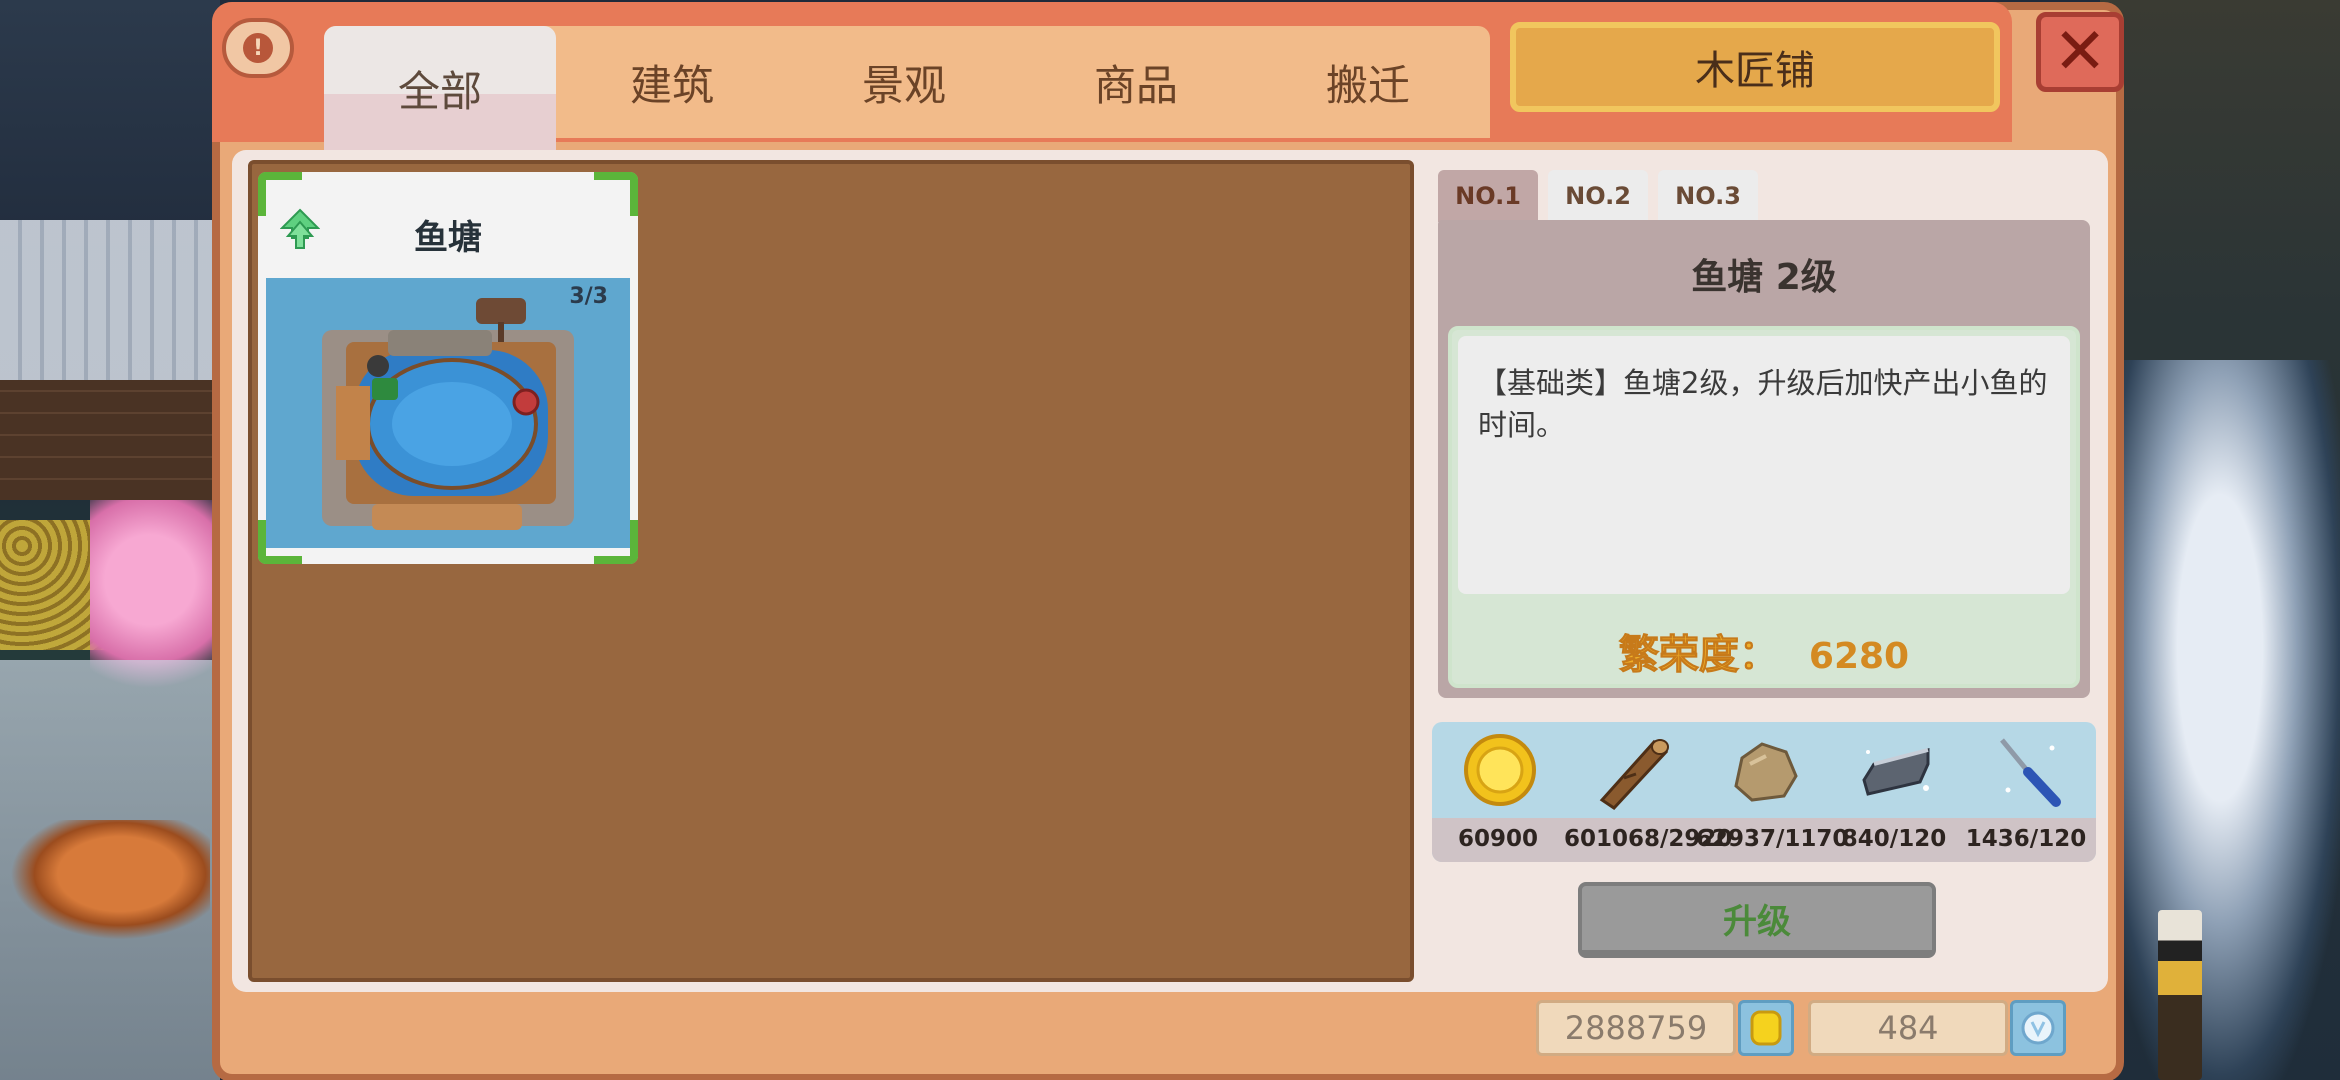 This screenshot has height=1080, width=2340. What do you see at coordinates (1498, 839) in the screenshot?
I see `resource-amount: 60900` at bounding box center [1498, 839].